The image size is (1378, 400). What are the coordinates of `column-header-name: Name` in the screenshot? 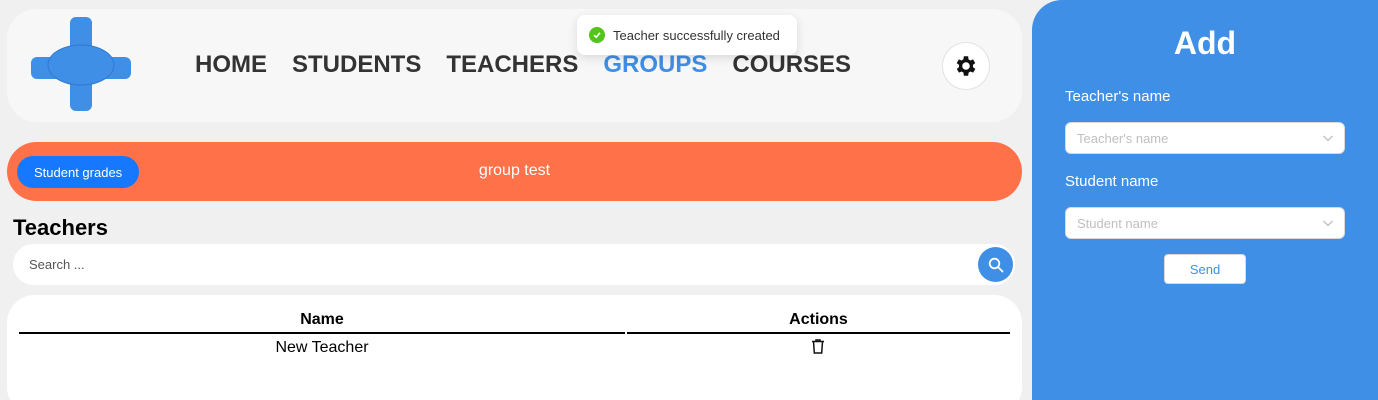 It's located at (322, 320).